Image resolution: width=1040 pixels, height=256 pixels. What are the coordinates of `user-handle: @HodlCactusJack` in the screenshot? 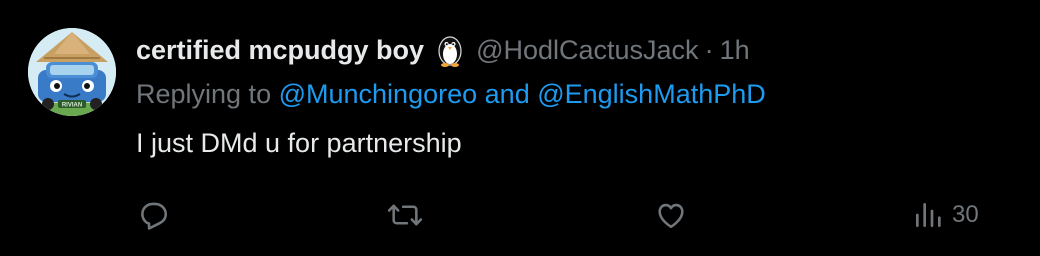 It's located at (587, 50).